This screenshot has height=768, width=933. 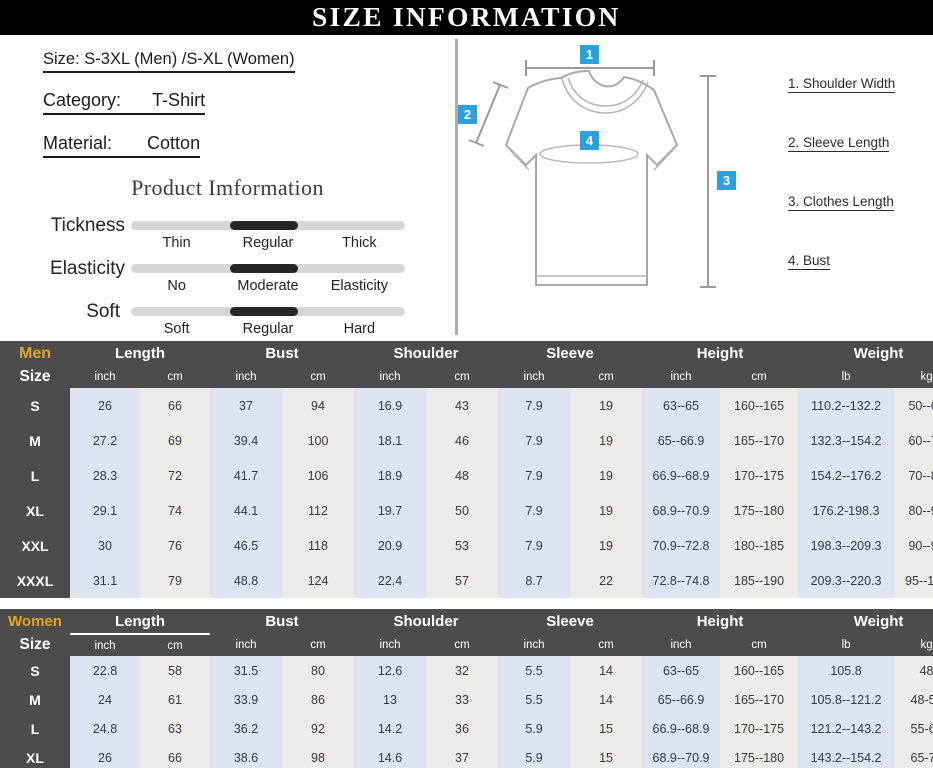 I want to click on table-cell: 170--175, so click(x=759, y=475).